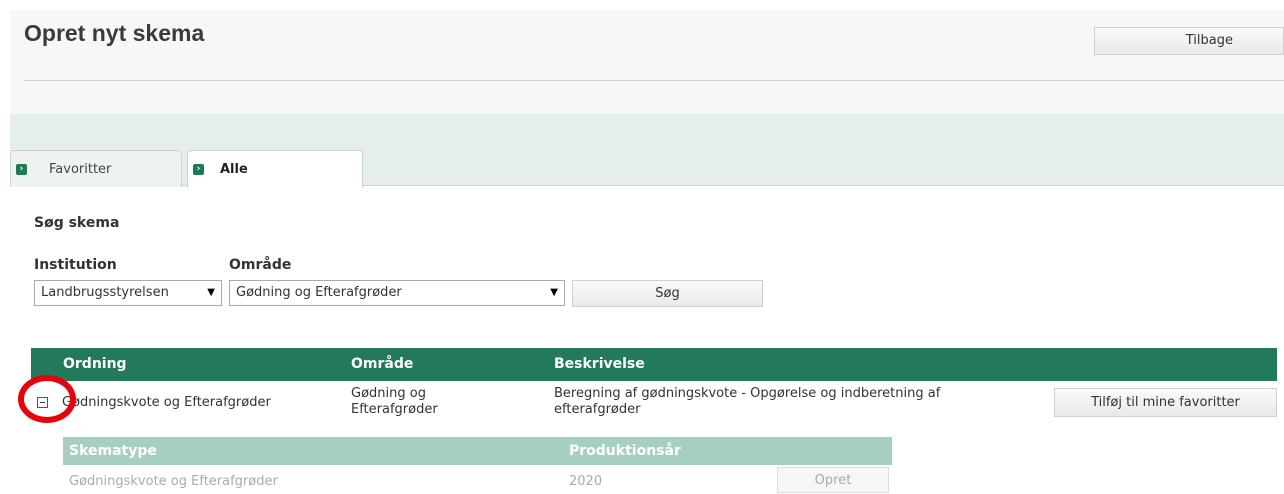 This screenshot has width=1284, height=494. I want to click on row-omraade-line2: Efterafgrøder, so click(394, 409).